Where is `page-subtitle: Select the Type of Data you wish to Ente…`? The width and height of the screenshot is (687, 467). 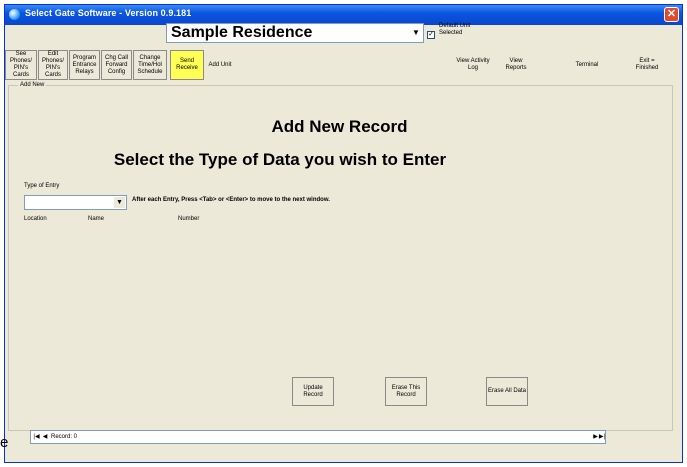 page-subtitle: Select the Type of Data you wish to Ente… is located at coordinates (280, 159).